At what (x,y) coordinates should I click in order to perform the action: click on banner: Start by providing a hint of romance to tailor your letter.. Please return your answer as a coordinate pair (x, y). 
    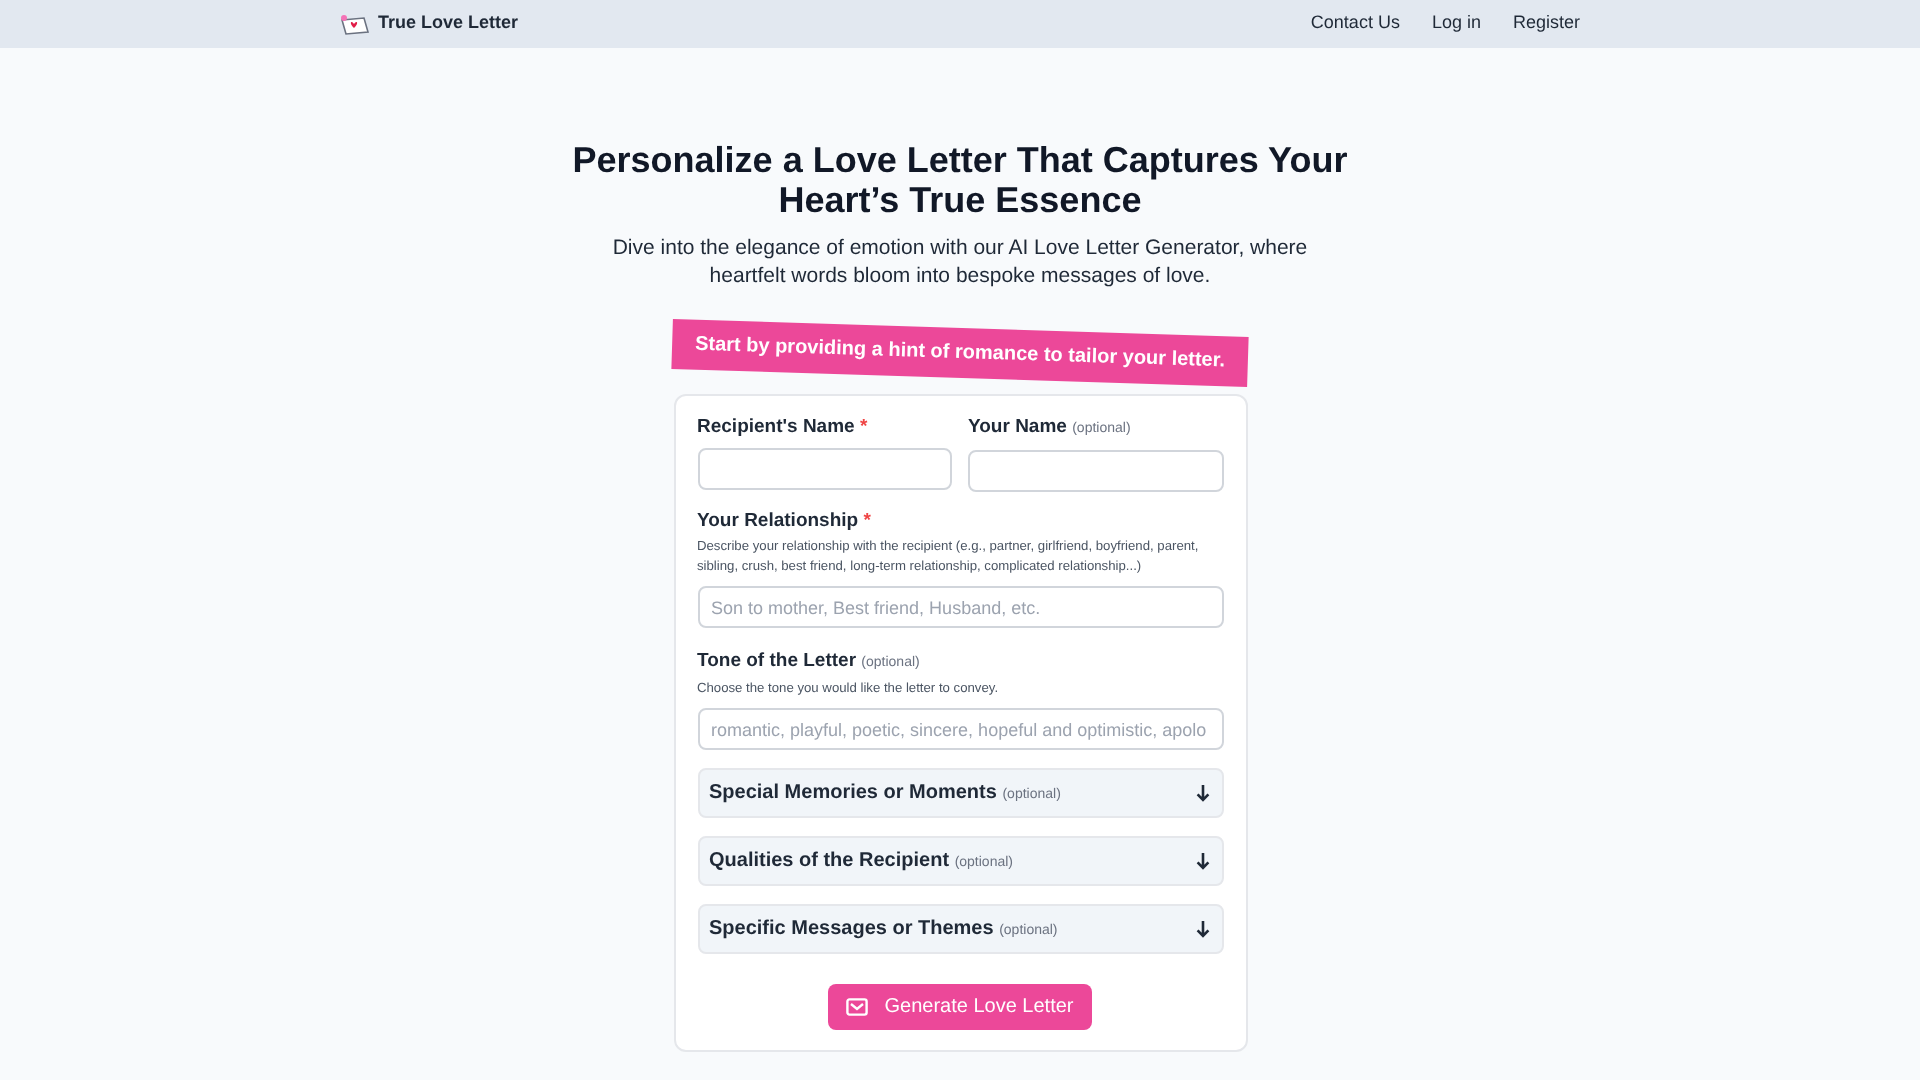
    Looking at the image, I should click on (960, 353).